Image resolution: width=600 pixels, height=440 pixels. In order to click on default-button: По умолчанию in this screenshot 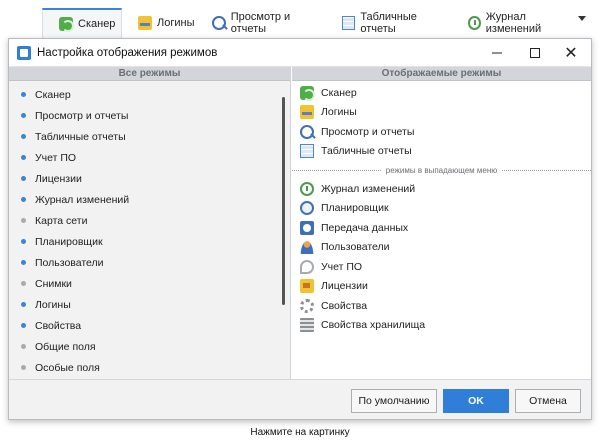, I will do `click(394, 401)`.